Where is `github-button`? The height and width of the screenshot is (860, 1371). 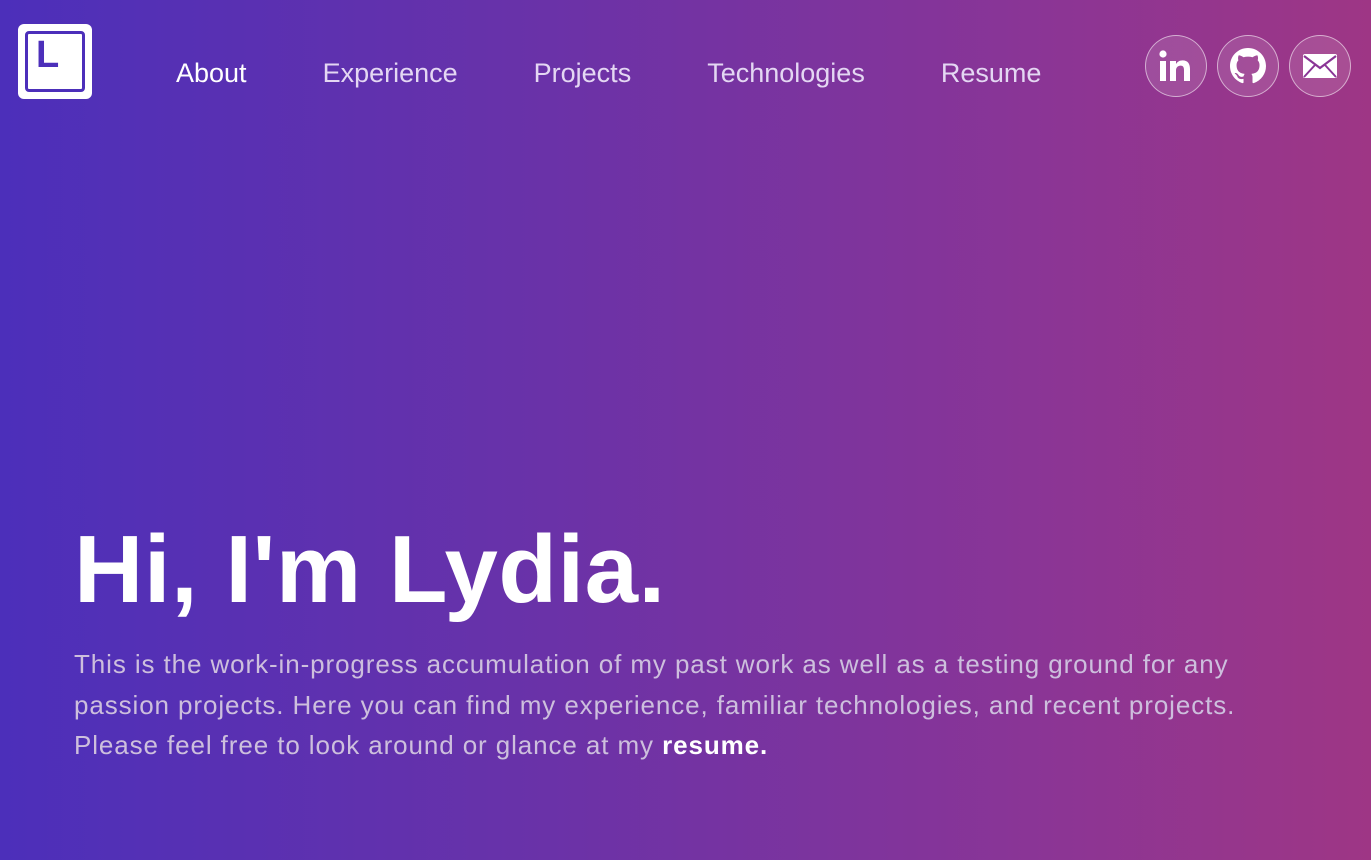
github-button is located at coordinates (1248, 66).